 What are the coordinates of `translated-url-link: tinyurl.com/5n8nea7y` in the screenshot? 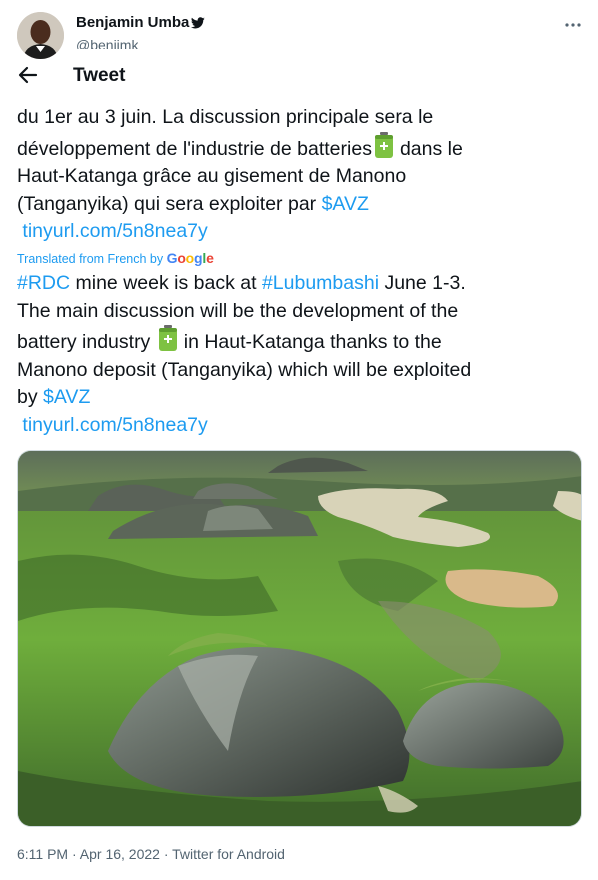 It's located at (114, 425).